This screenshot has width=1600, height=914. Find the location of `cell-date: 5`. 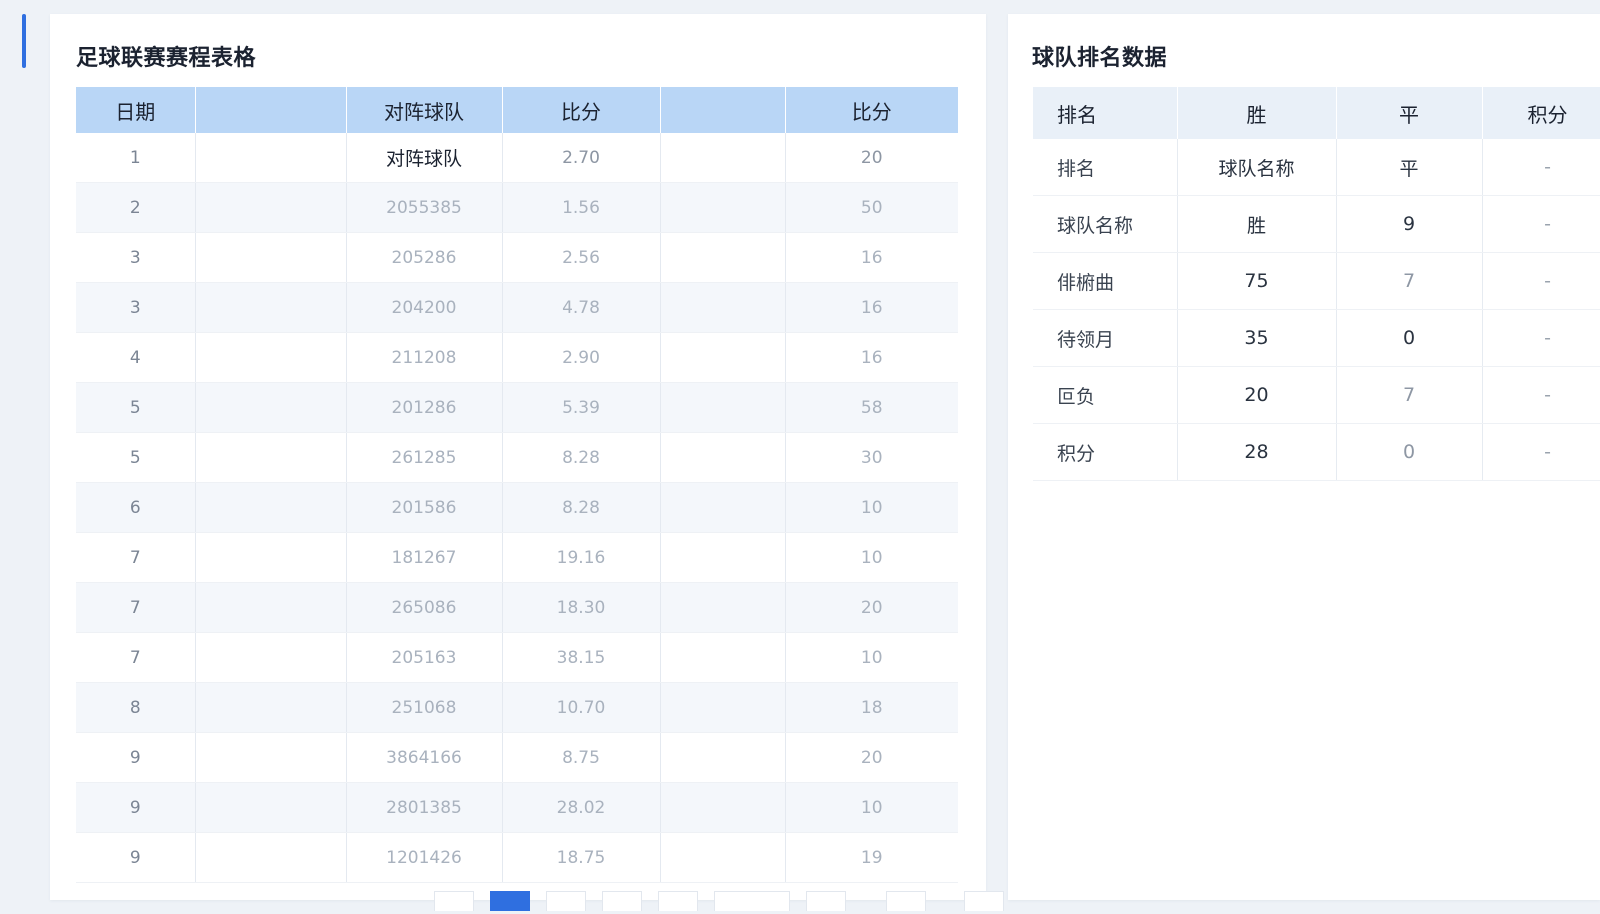

cell-date: 5 is located at coordinates (136, 407).